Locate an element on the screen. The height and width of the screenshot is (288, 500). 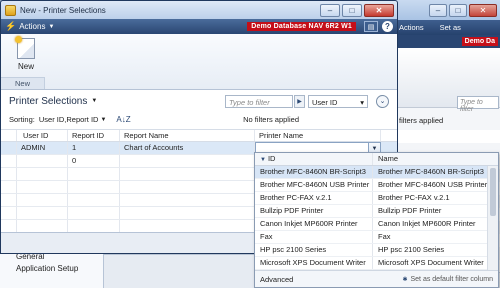
advanced-link: Advanced is located at coordinates (276, 279).